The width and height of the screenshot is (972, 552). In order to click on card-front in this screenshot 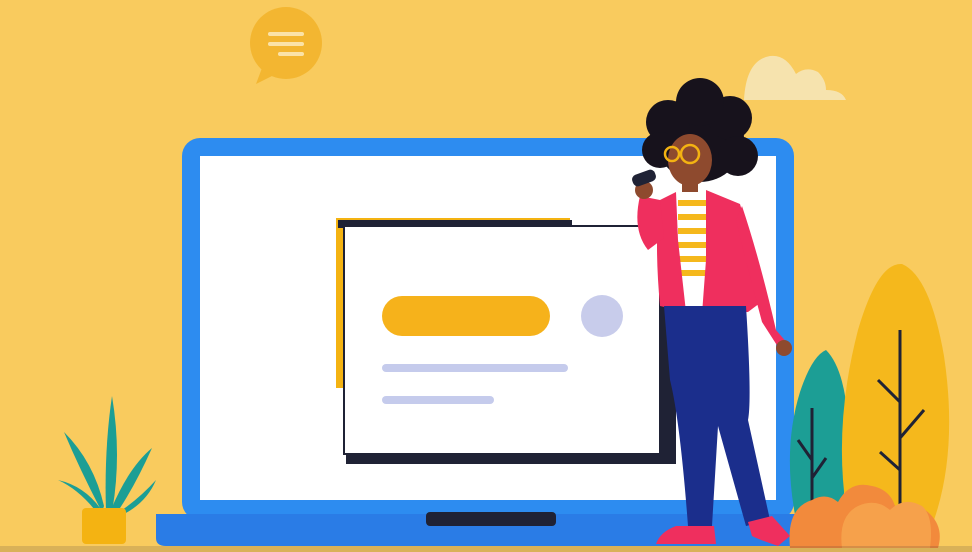, I will do `click(502, 340)`.